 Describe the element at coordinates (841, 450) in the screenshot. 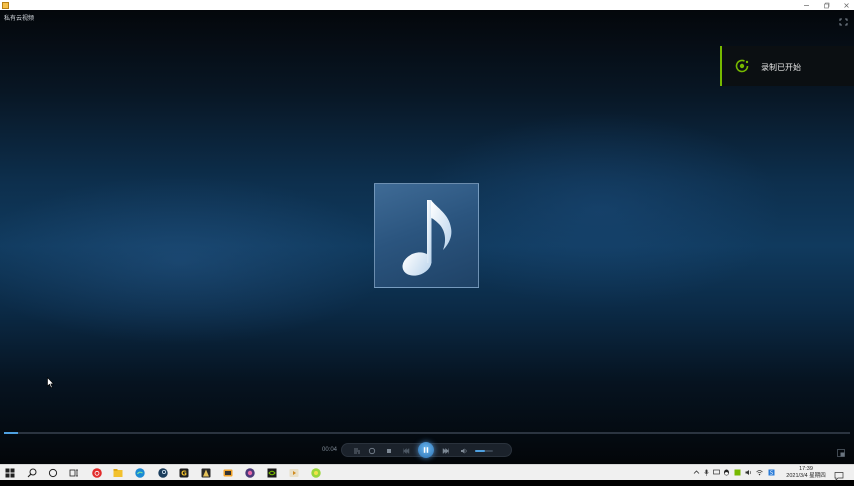

I see `mini-mode-icon` at that location.